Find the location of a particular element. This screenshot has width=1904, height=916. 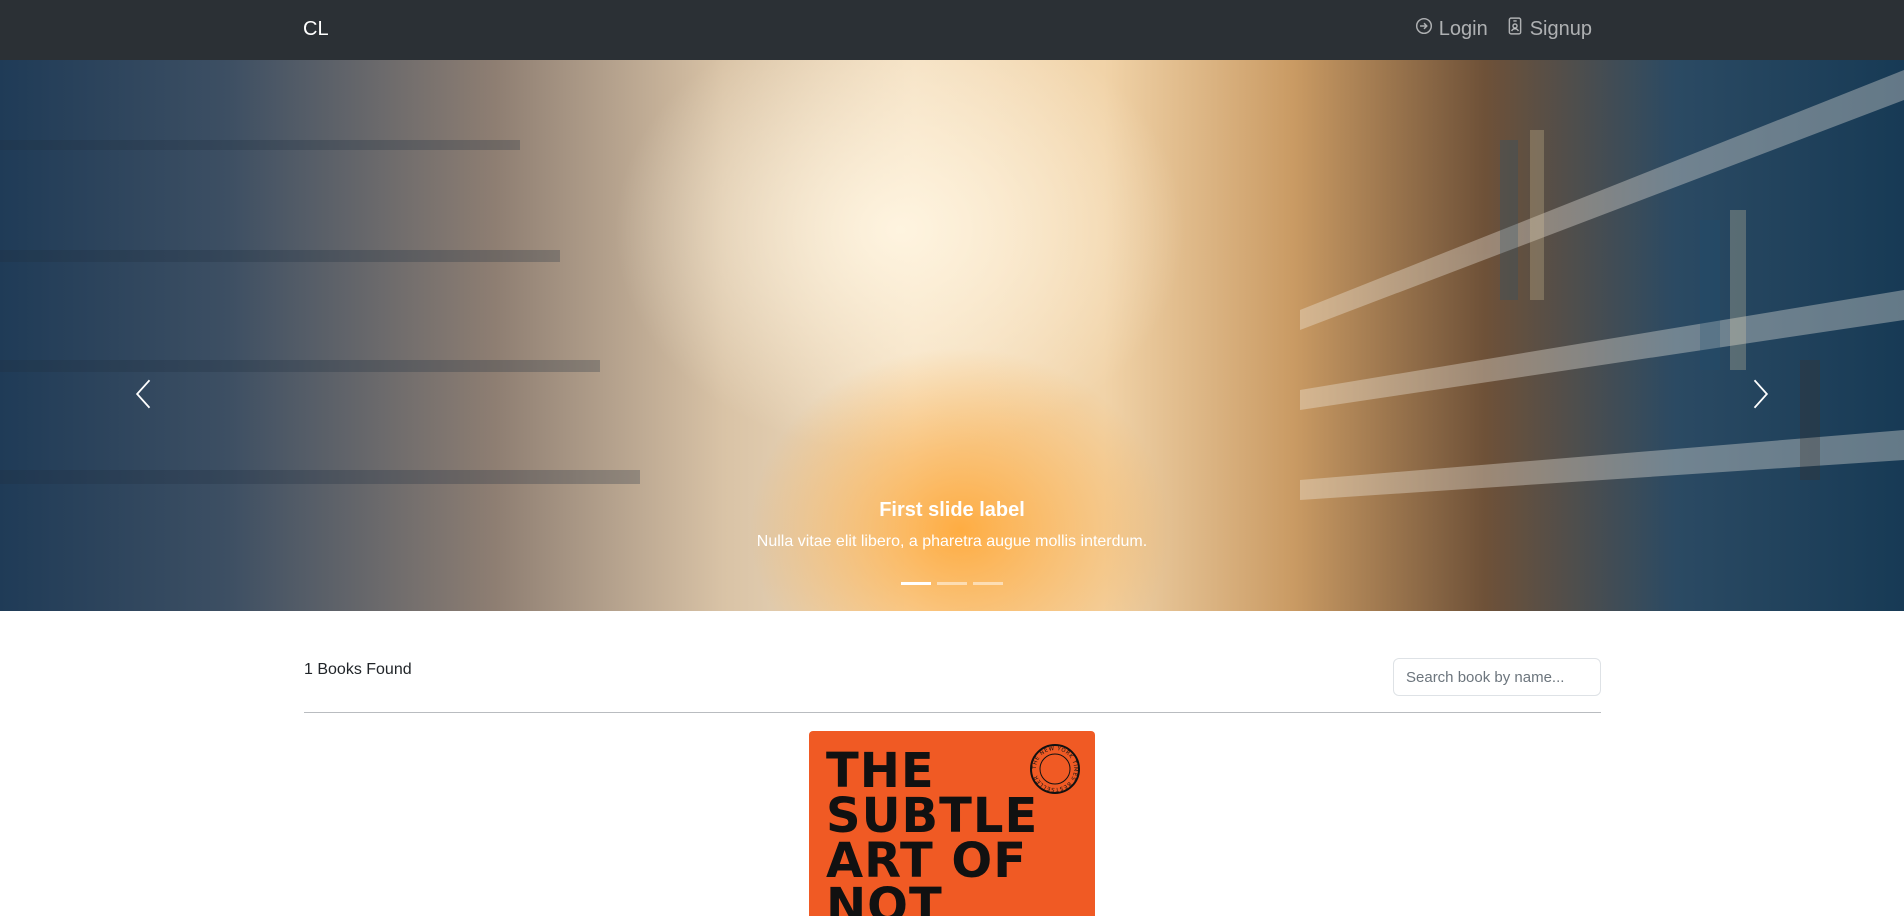

carousel-indicators is located at coordinates (952, 583).